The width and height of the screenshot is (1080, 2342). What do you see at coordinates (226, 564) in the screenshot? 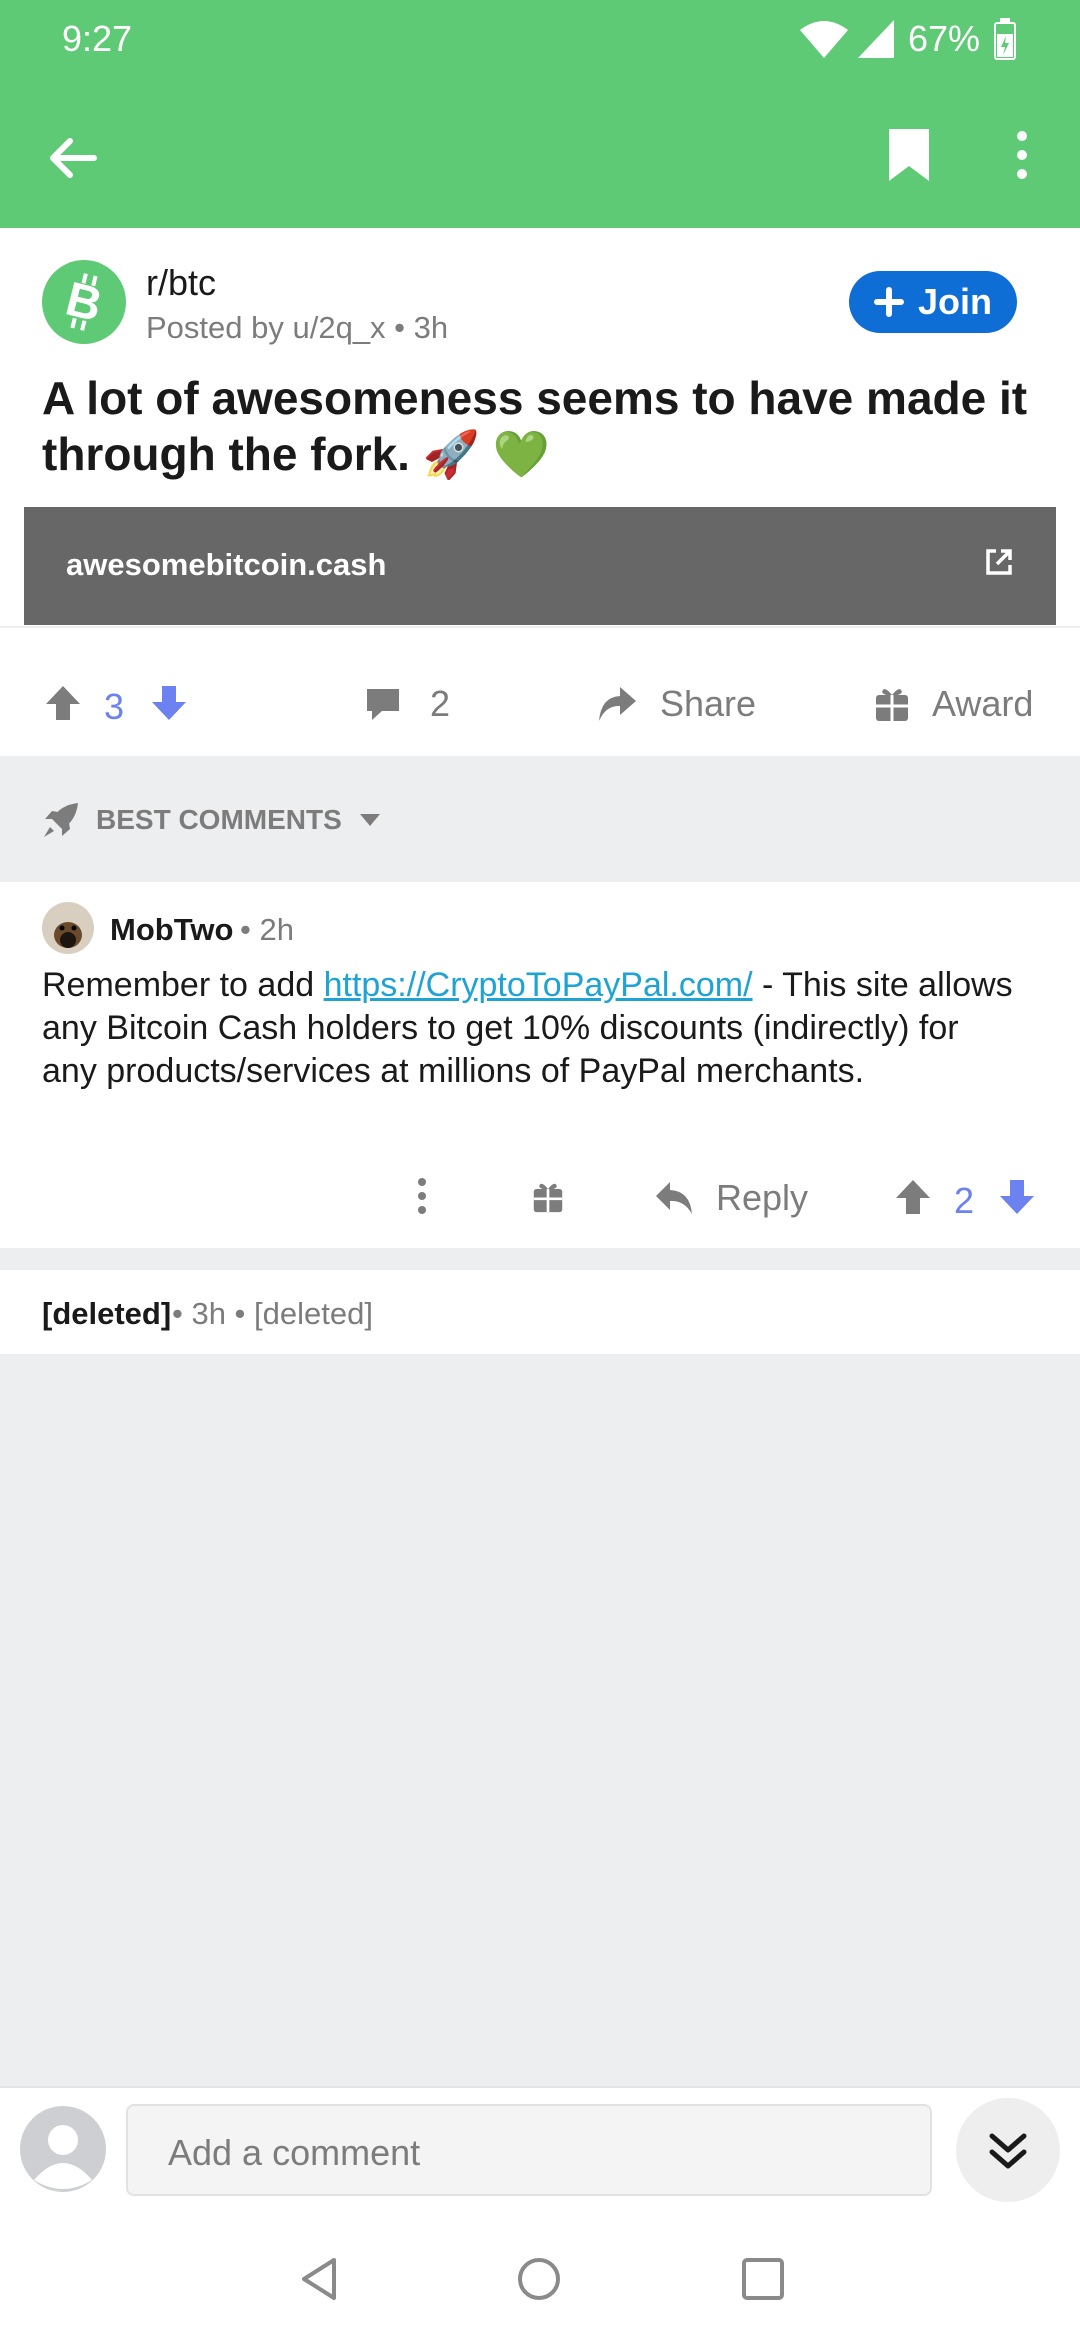
I see `link-domain: awesomebitcoin.cash` at bounding box center [226, 564].